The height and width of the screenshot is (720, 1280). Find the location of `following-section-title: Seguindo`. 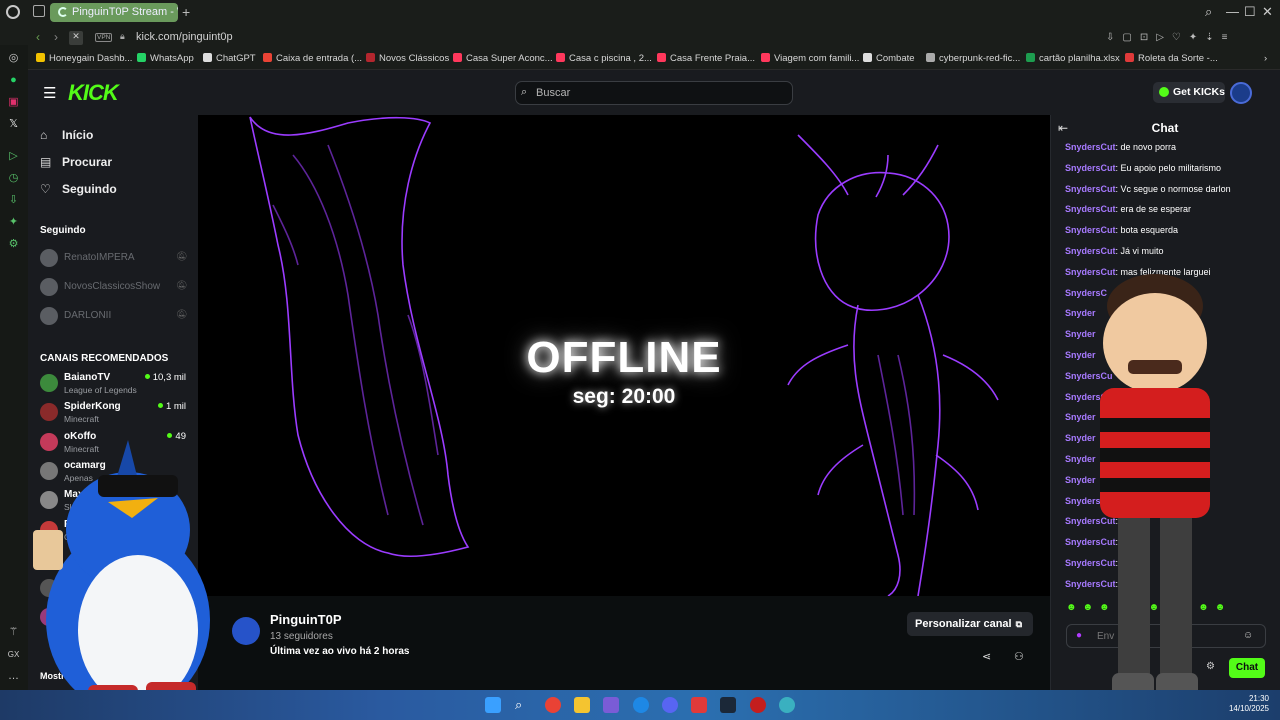

following-section-title: Seguindo is located at coordinates (63, 230).